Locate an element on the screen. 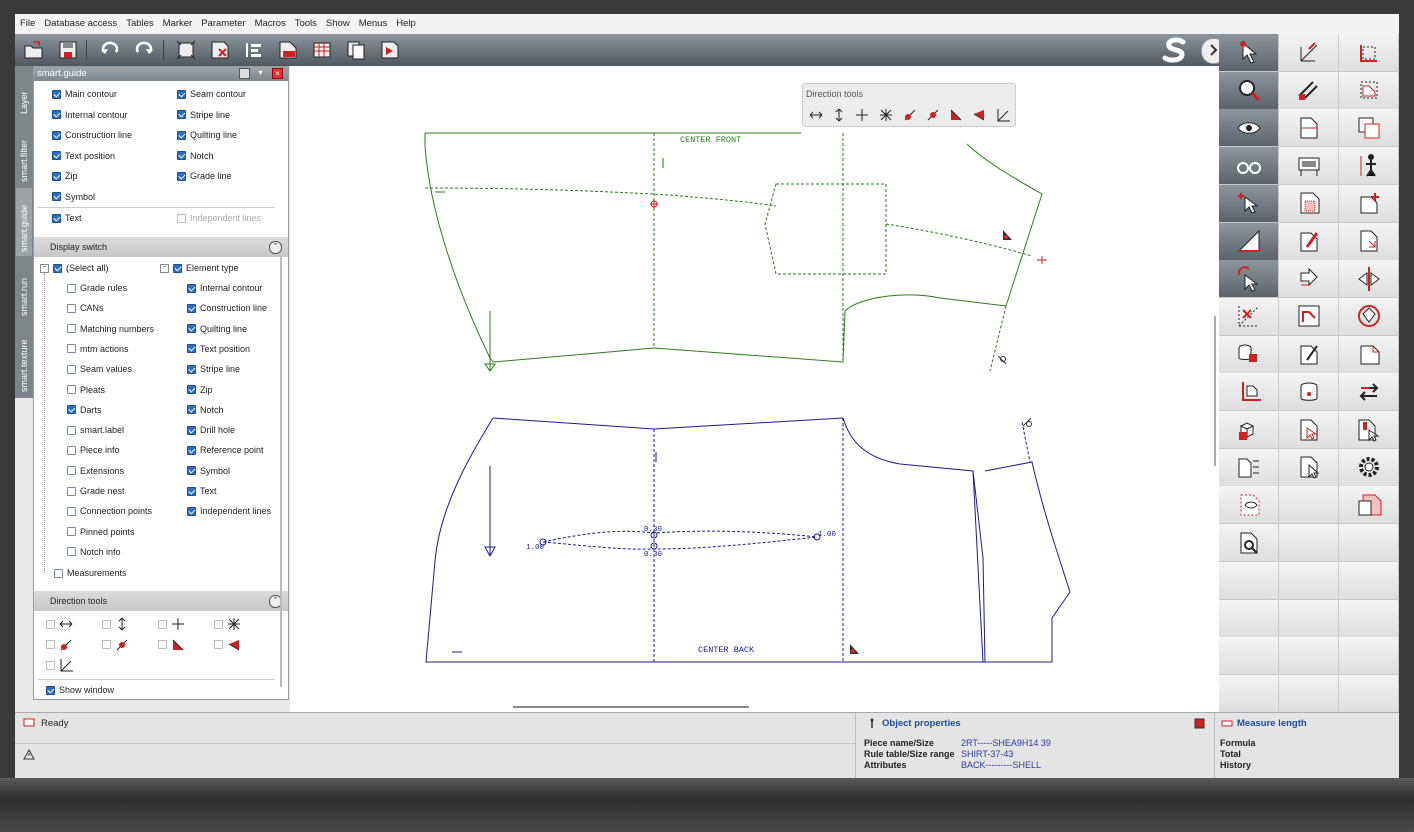 This screenshot has height=832, width=1414. piece-shape-tool-button is located at coordinates (1369, 354).